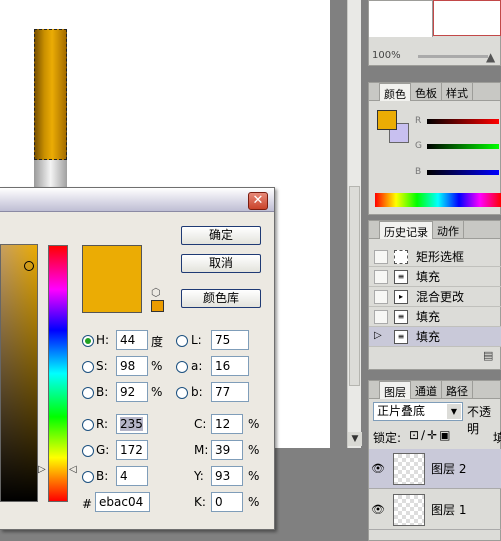 Image resolution: width=501 pixels, height=541 pixels. What do you see at coordinates (58, 373) in the screenshot?
I see `hue-slider` at bounding box center [58, 373].